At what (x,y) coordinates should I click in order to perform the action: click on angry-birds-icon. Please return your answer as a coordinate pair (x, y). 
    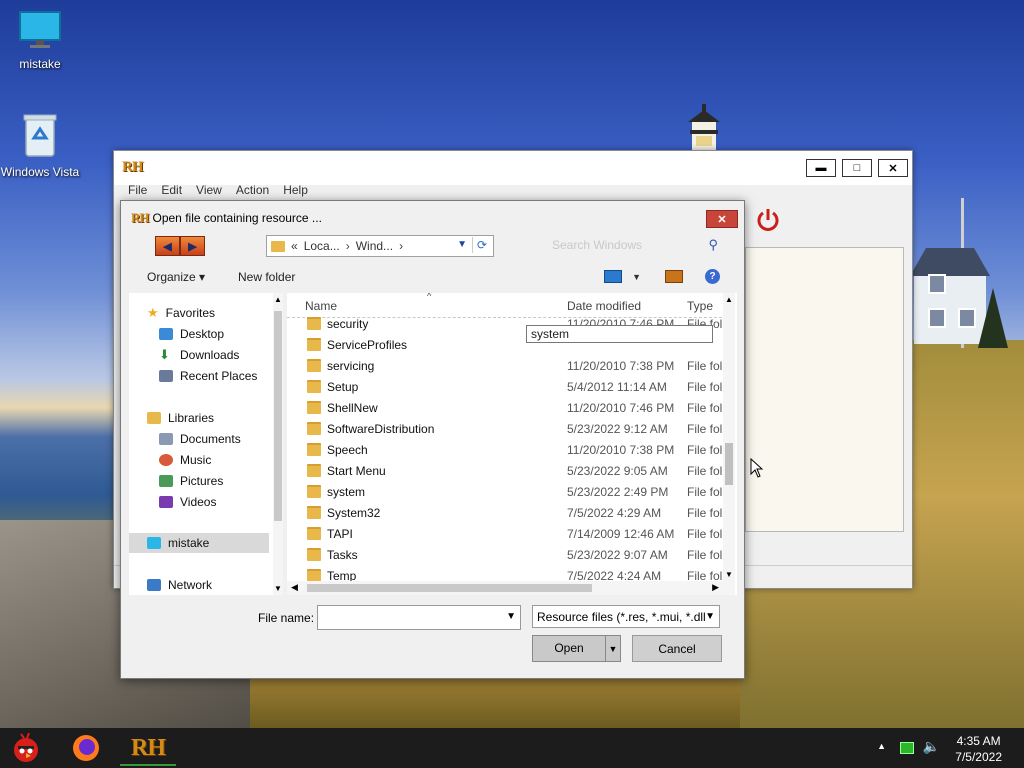
    Looking at the image, I should click on (26, 748).